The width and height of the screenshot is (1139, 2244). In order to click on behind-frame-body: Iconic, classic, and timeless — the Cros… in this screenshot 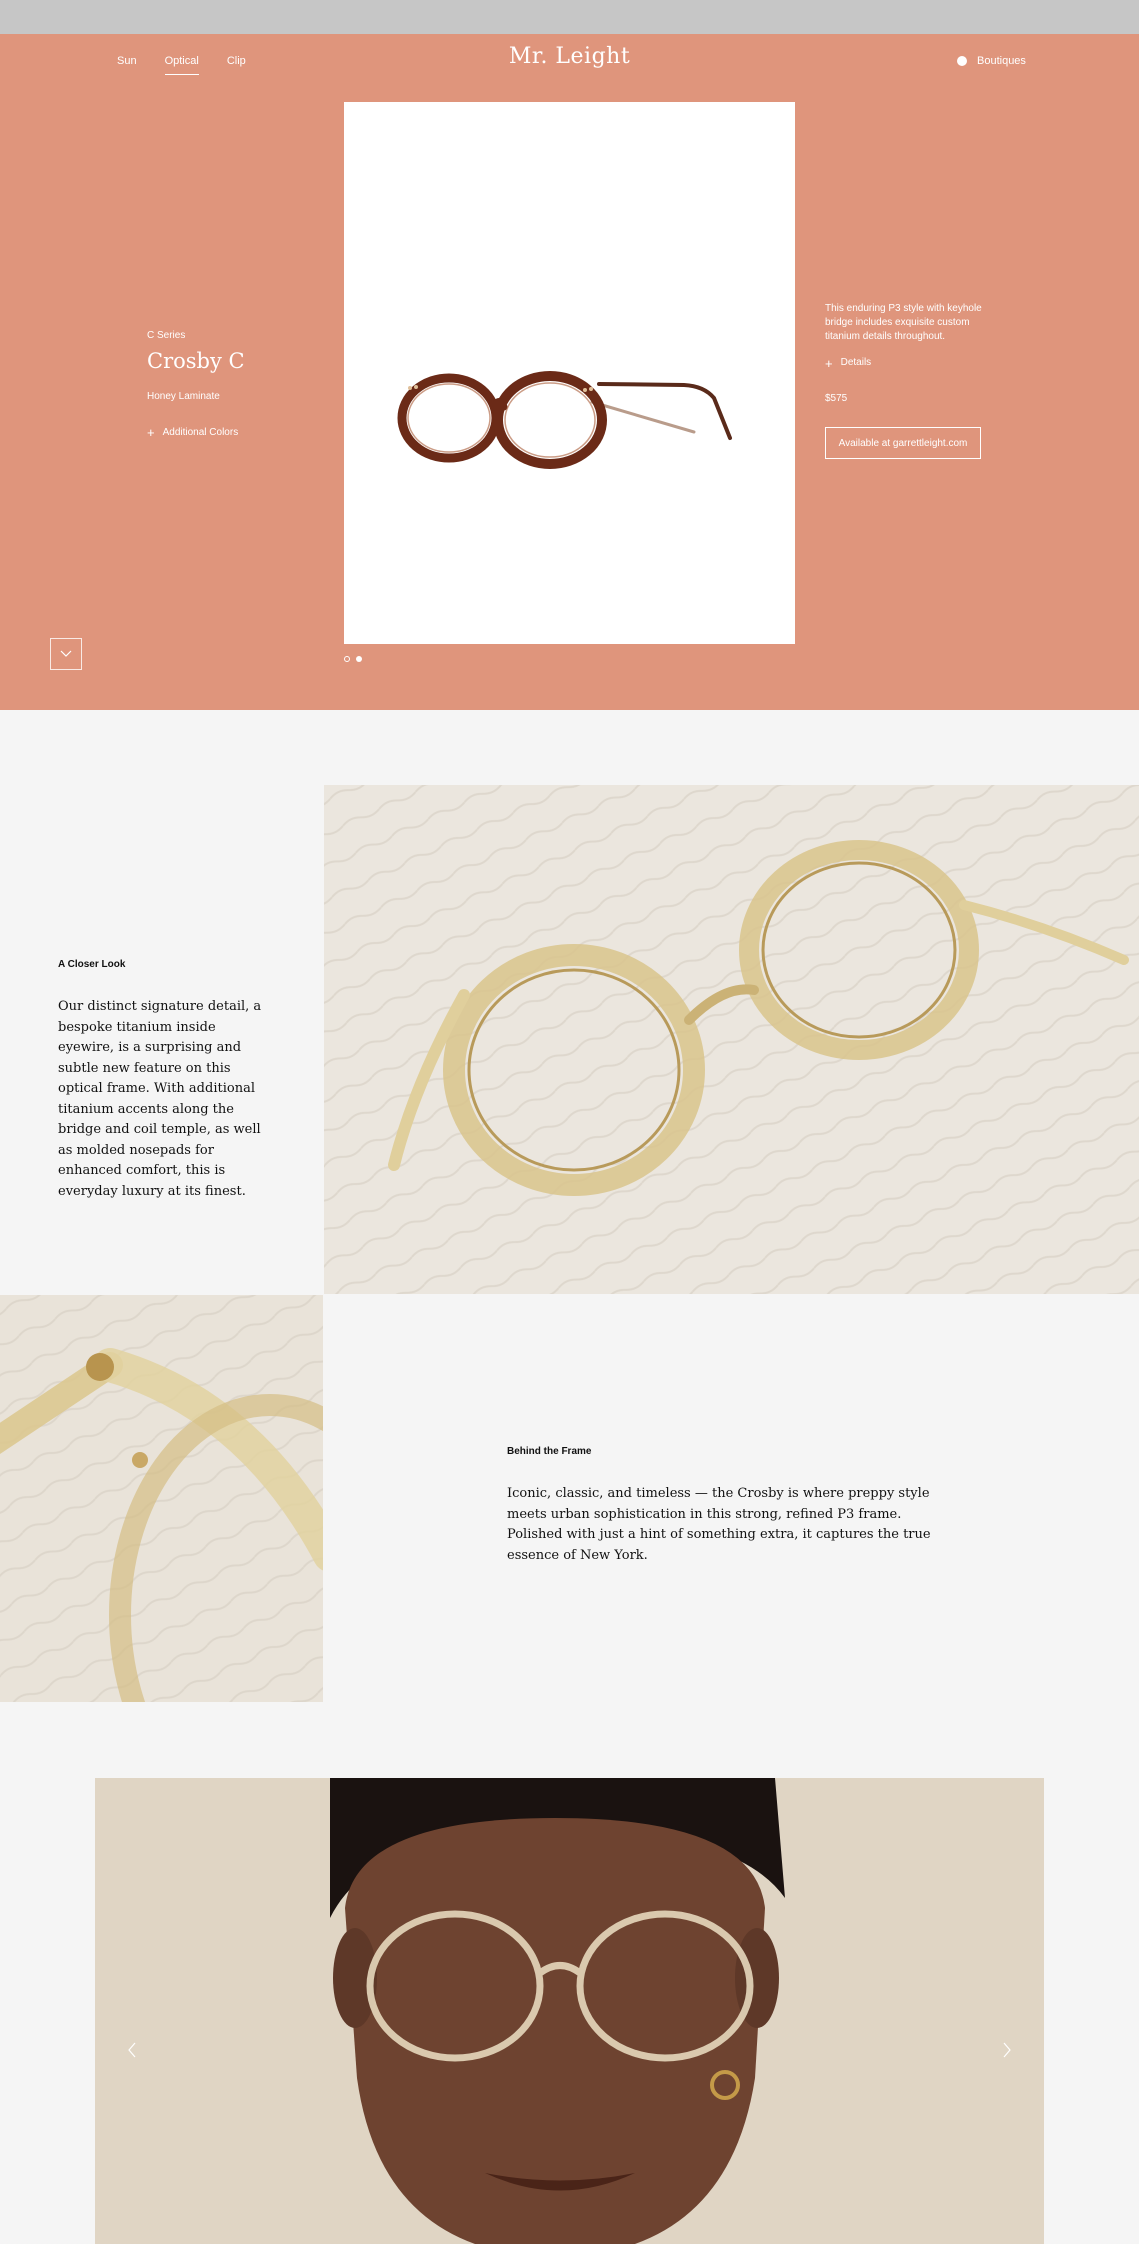, I will do `click(719, 1524)`.